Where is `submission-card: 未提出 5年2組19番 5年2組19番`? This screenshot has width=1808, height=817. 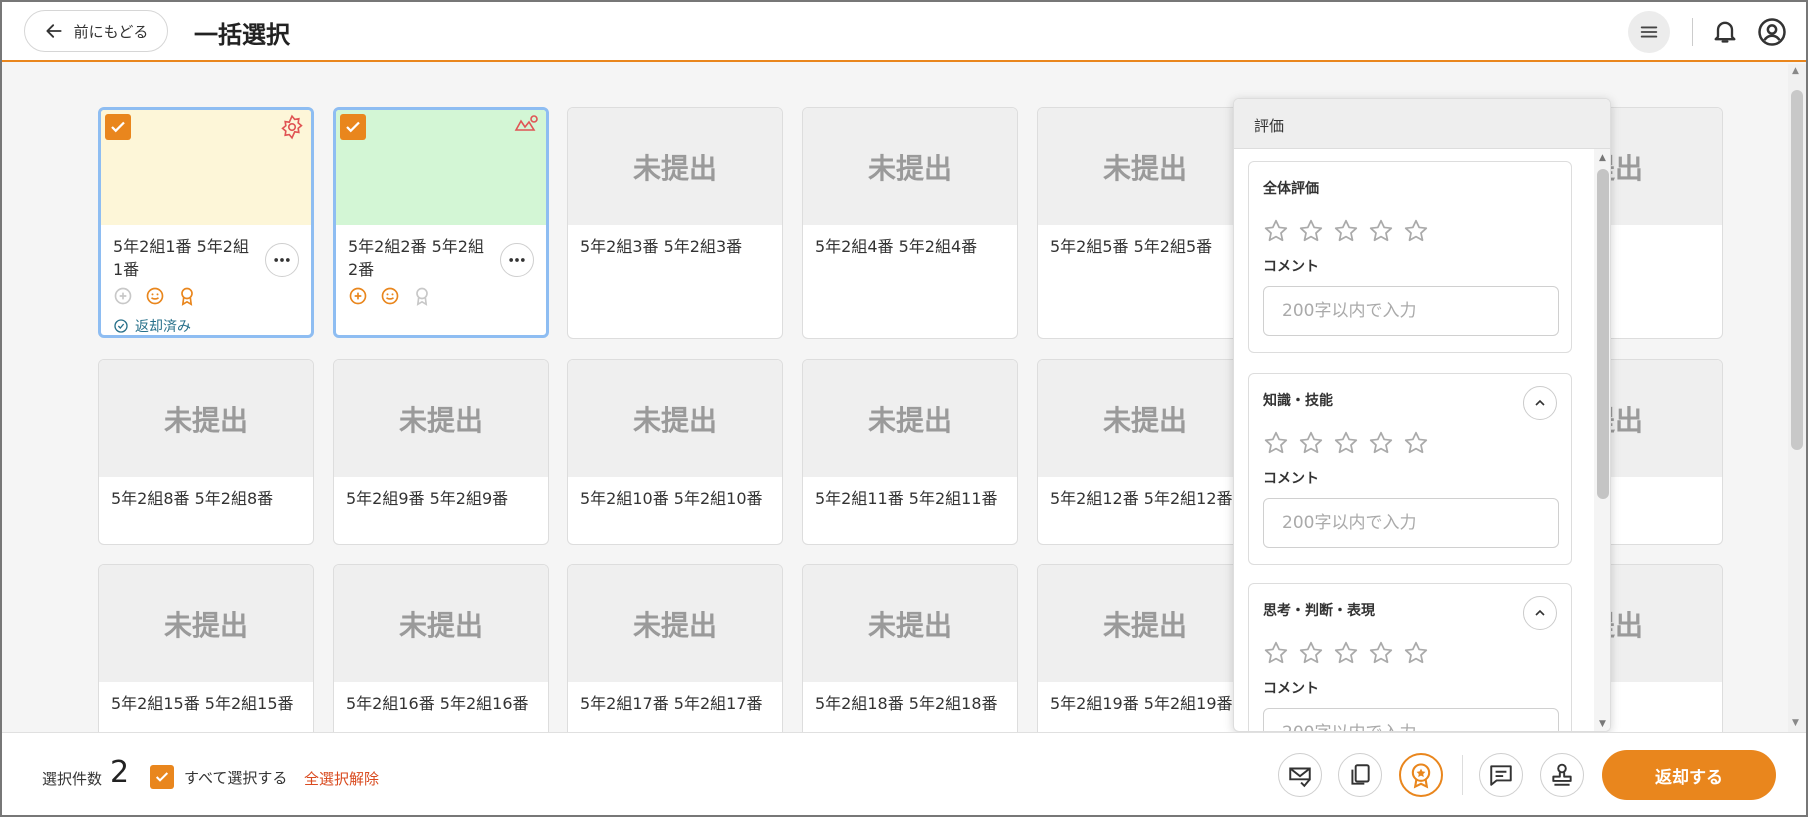
submission-card: 未提出 5年2組19番 5年2組19番 is located at coordinates (1145, 648).